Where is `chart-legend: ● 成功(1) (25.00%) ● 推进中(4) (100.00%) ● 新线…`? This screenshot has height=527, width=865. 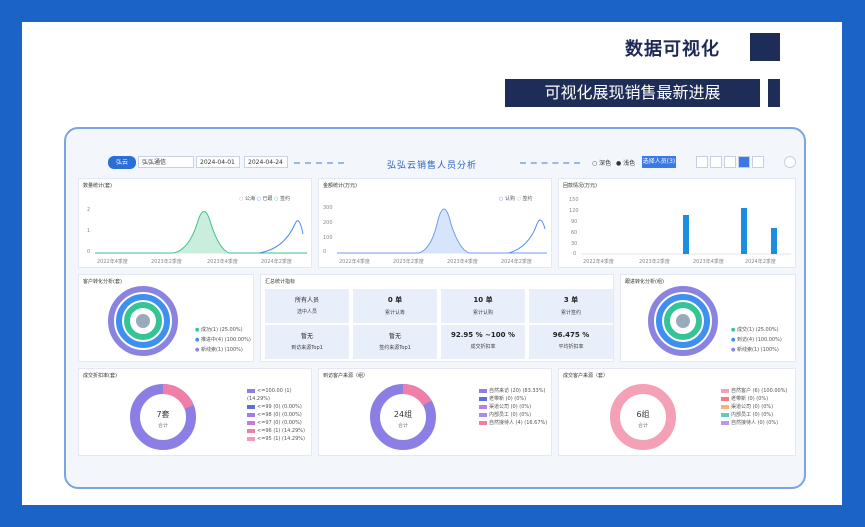 chart-legend: ● 成功(1) (25.00%) ● 推进中(4) (100.00%) ● 新线… is located at coordinates (223, 340).